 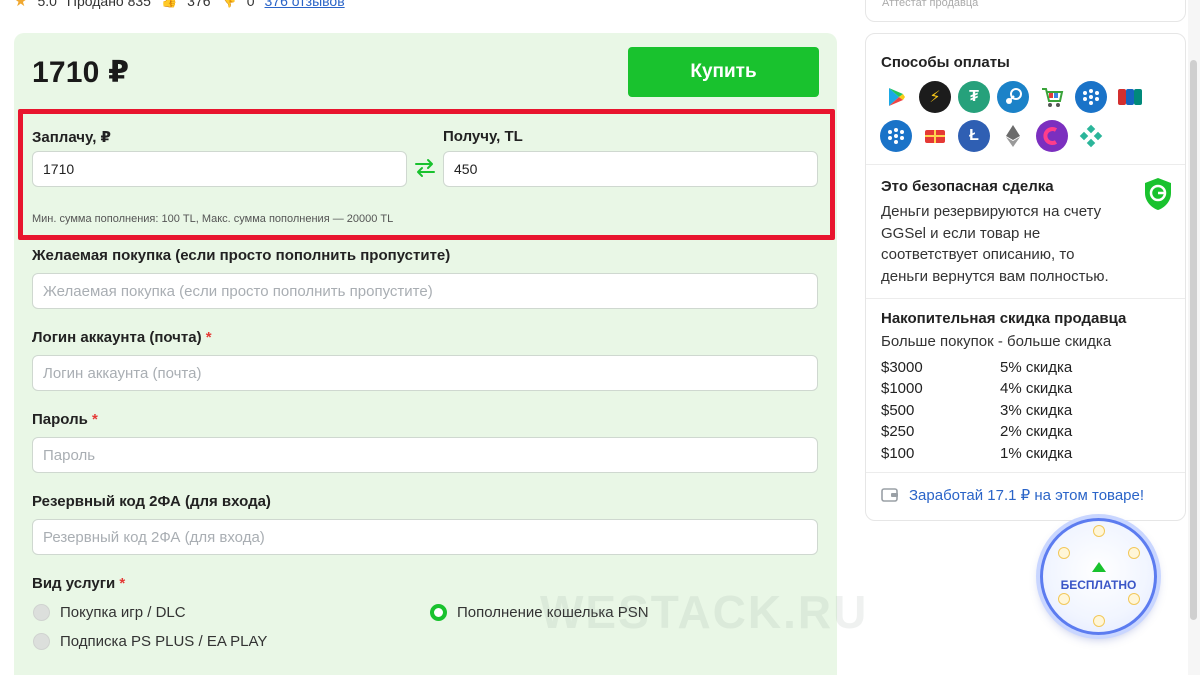 What do you see at coordinates (219, 169) in the screenshot?
I see `pay-amount-input: 1710` at bounding box center [219, 169].